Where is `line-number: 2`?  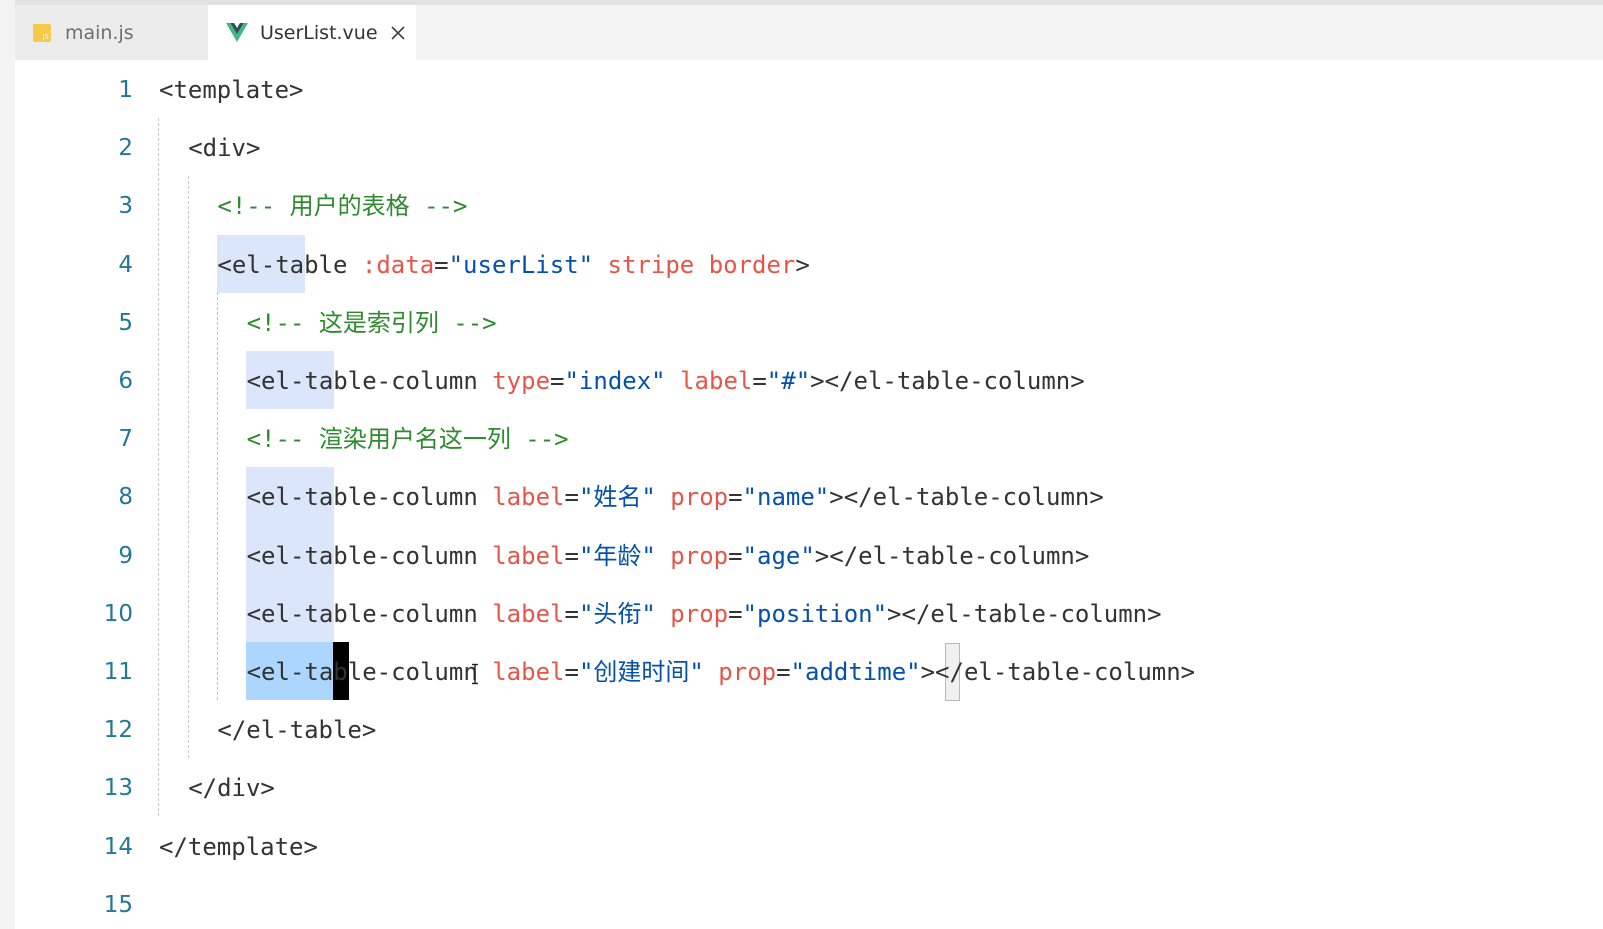
line-number: 2 is located at coordinates (125, 148).